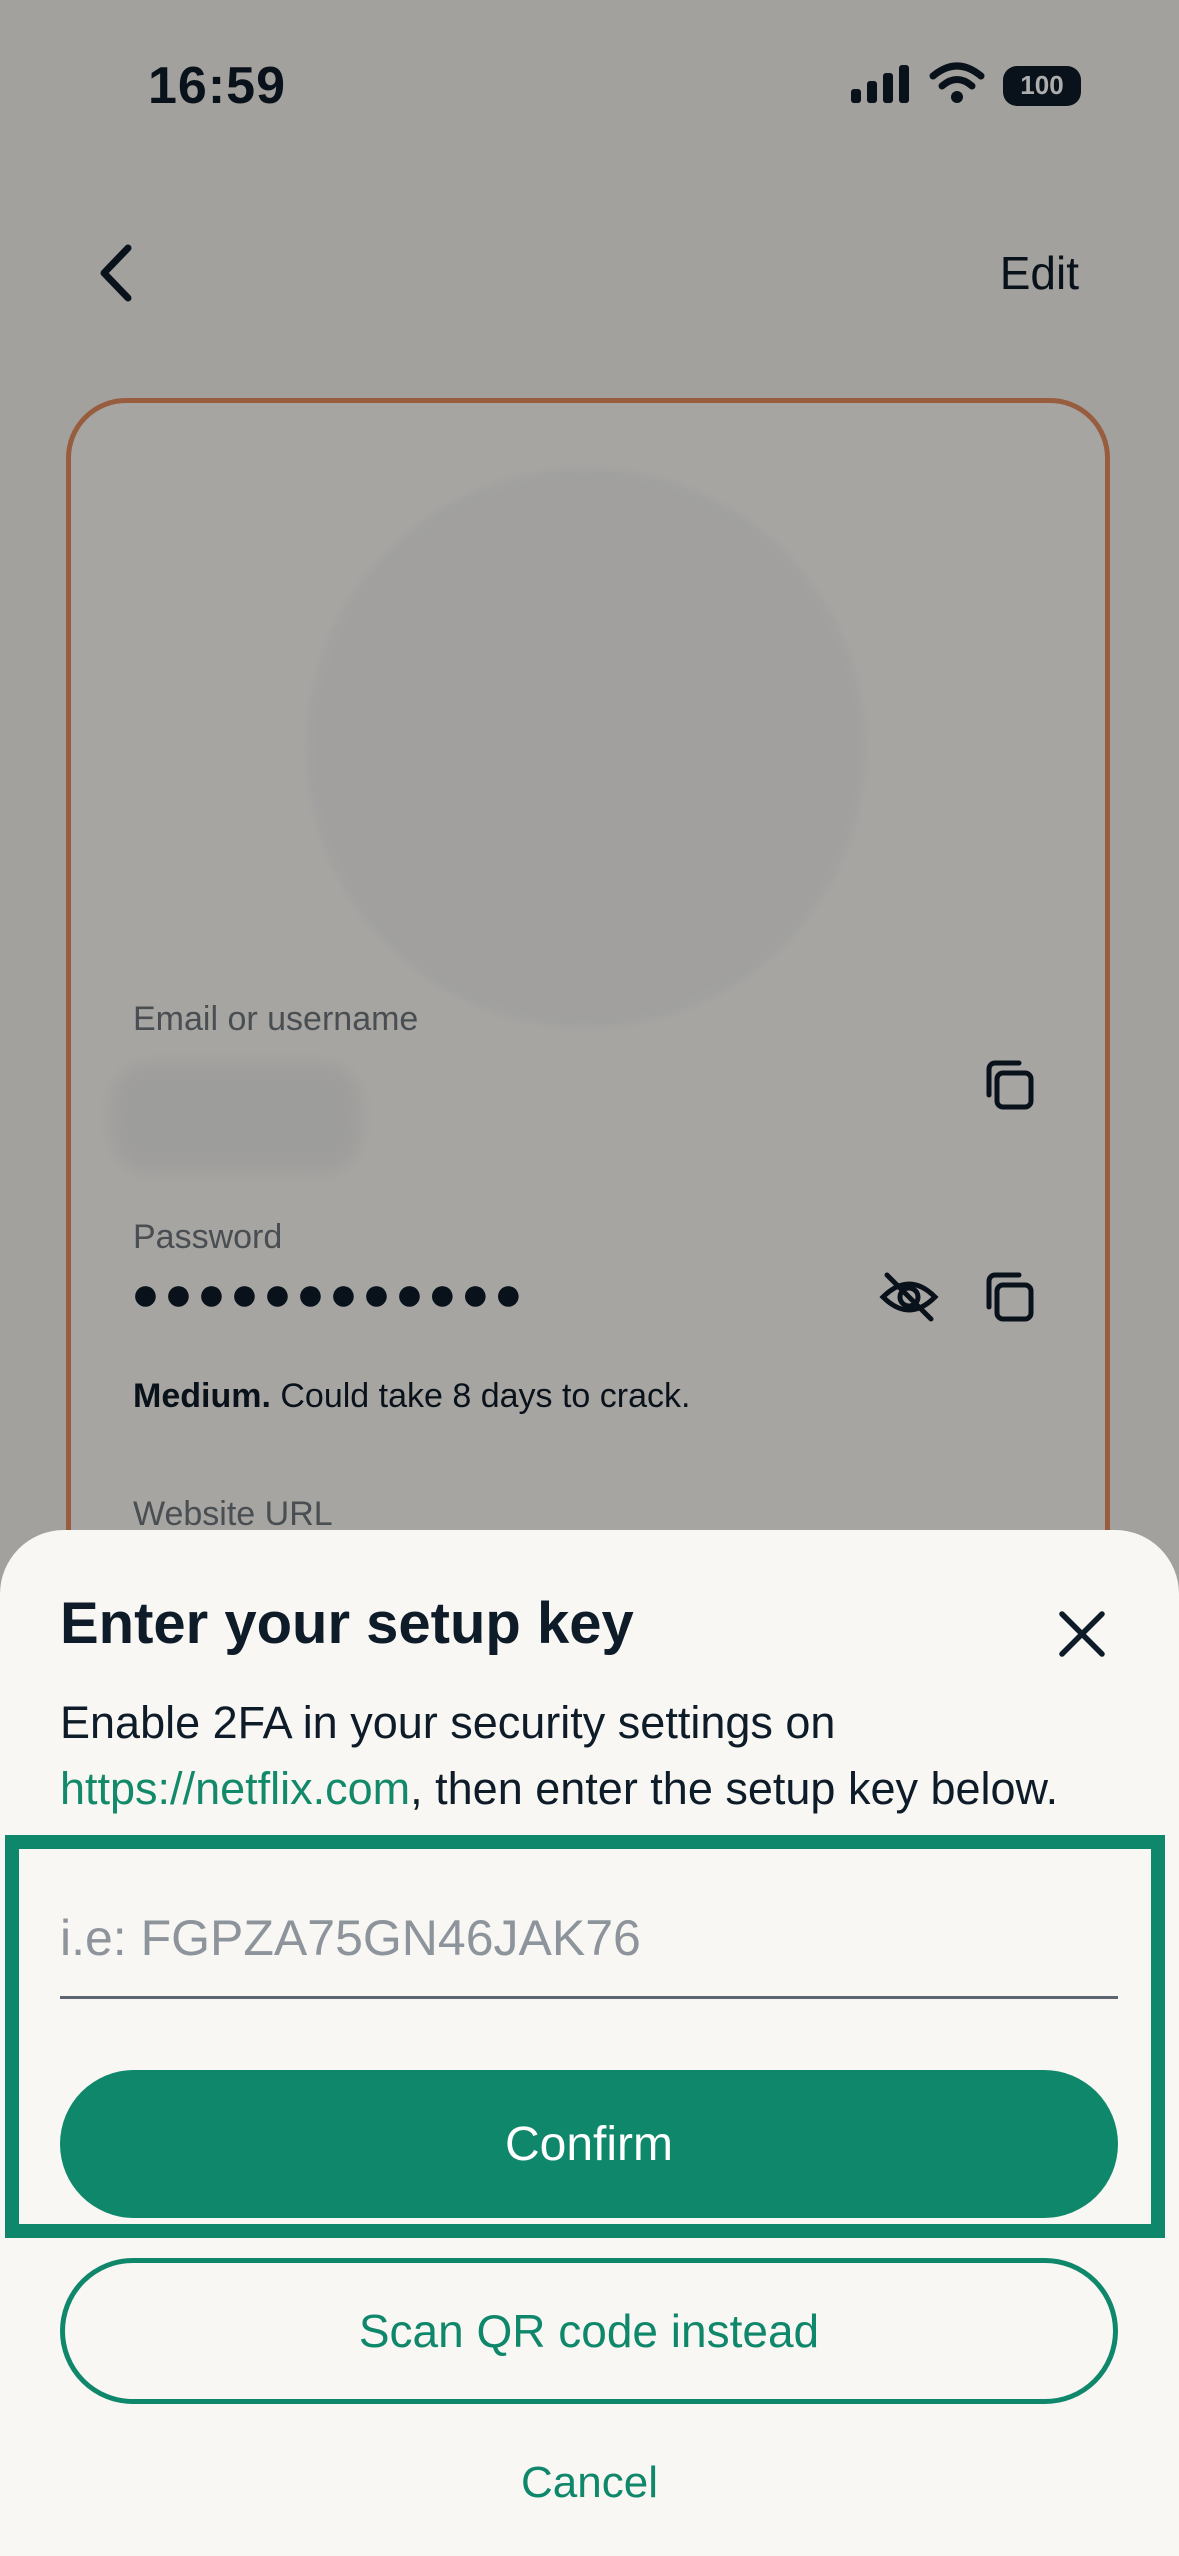  Describe the element at coordinates (589, 2483) in the screenshot. I see `cancel-button: Cancel` at that location.